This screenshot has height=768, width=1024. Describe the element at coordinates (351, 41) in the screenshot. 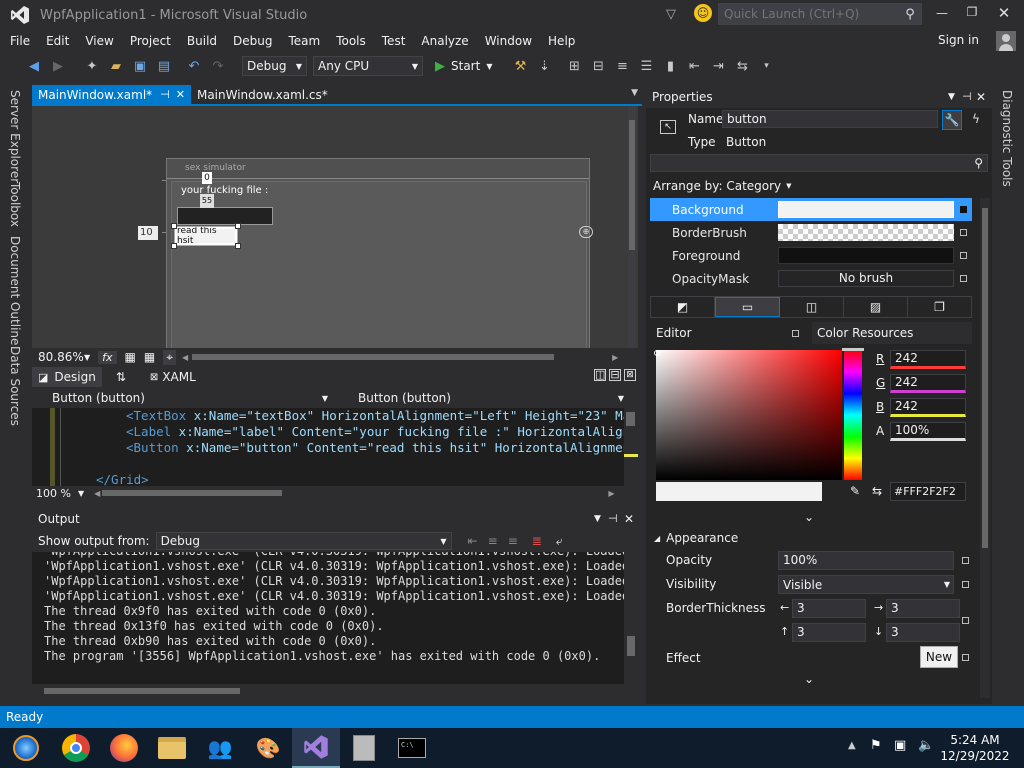

I see `menu-tools: Tools` at that location.